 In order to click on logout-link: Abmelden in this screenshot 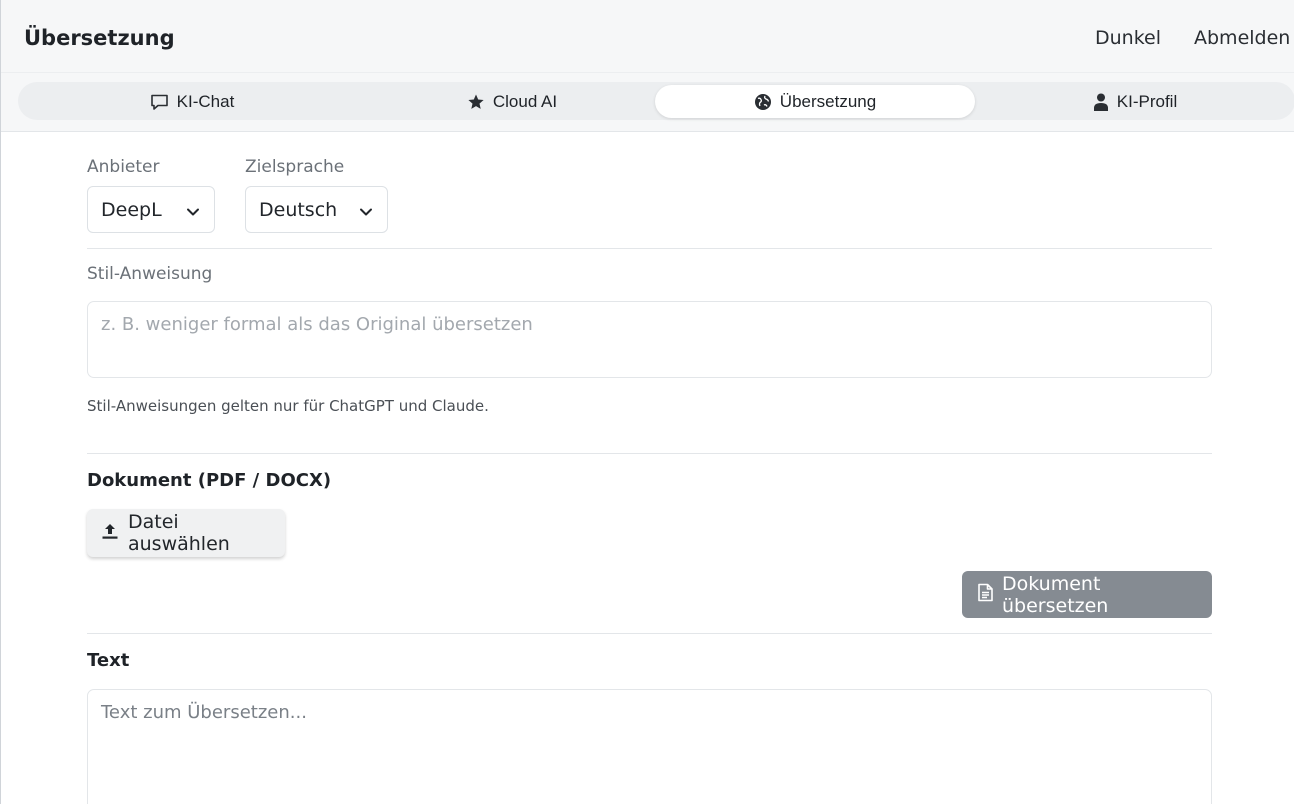, I will do `click(1242, 38)`.